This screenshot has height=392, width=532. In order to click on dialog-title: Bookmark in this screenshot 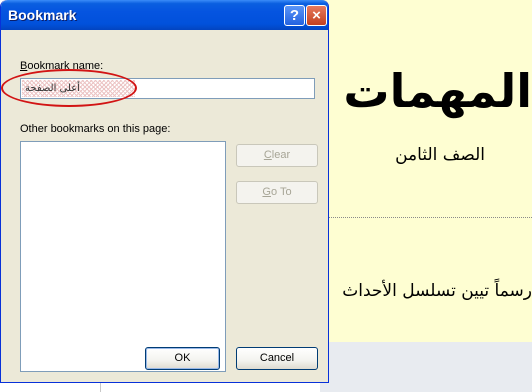, I will do `click(42, 15)`.